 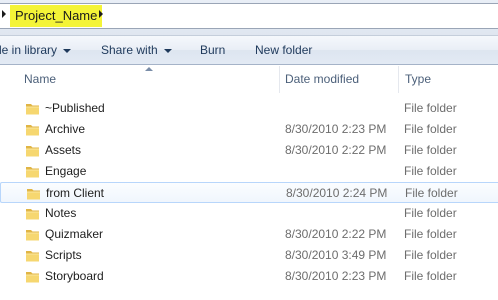 I want to click on file-name: Notes, so click(x=61, y=213).